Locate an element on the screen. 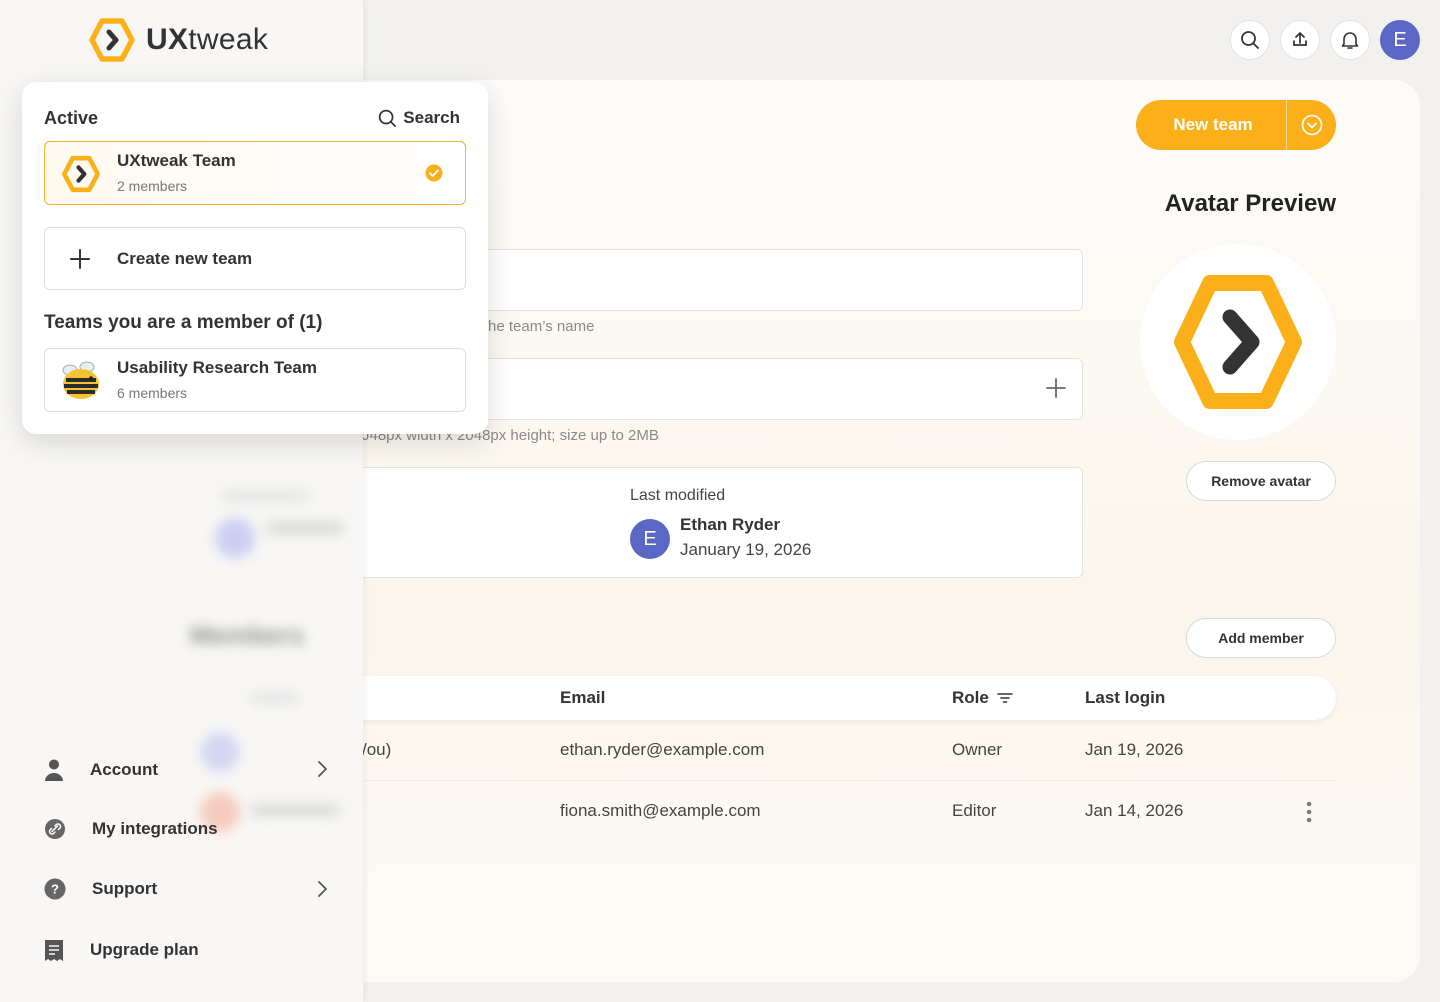 This screenshot has width=1440, height=1002. add-member-button: Add member is located at coordinates (1261, 638).